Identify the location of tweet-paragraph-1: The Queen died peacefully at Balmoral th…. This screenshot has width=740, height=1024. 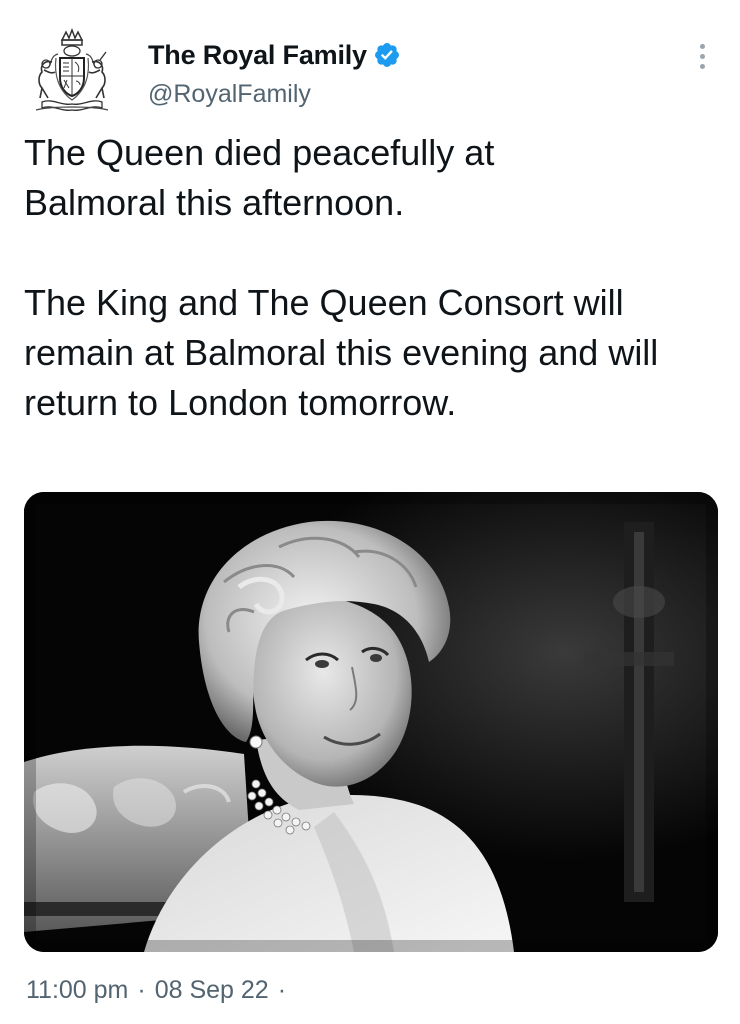
(259, 177).